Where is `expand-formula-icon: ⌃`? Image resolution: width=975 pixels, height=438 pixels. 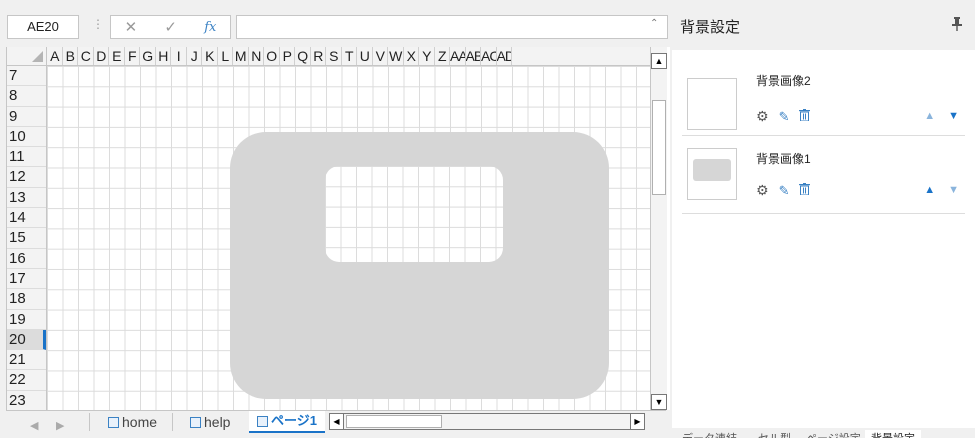
expand-formula-icon: ⌃ is located at coordinates (654, 23).